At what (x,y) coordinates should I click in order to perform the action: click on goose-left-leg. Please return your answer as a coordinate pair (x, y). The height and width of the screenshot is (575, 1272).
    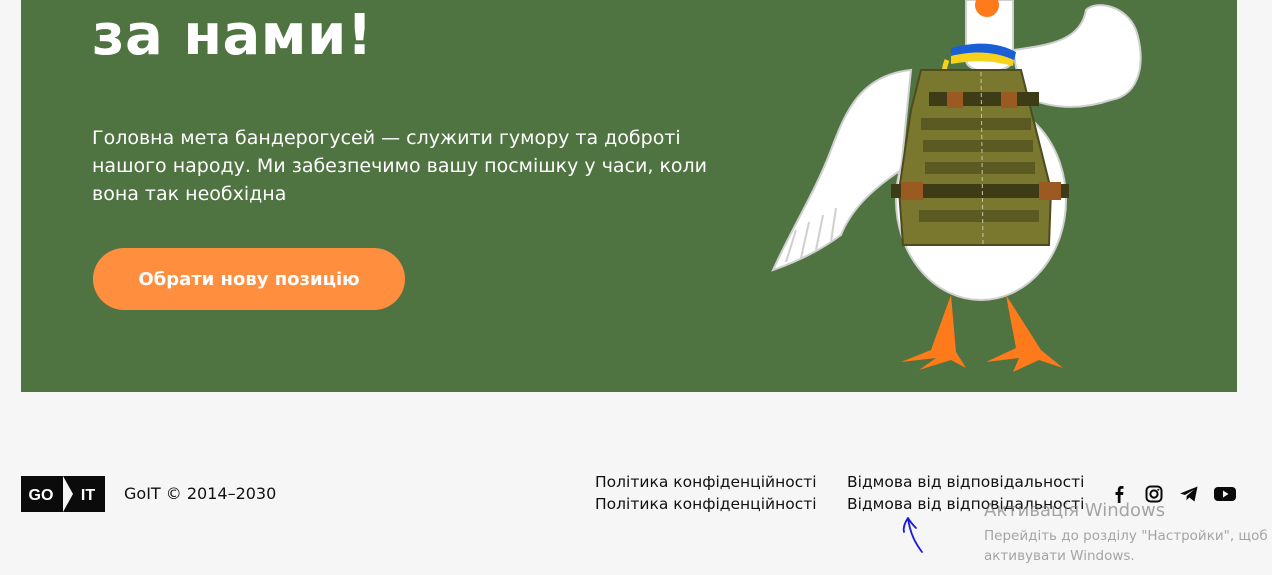
    Looking at the image, I should click on (933, 332).